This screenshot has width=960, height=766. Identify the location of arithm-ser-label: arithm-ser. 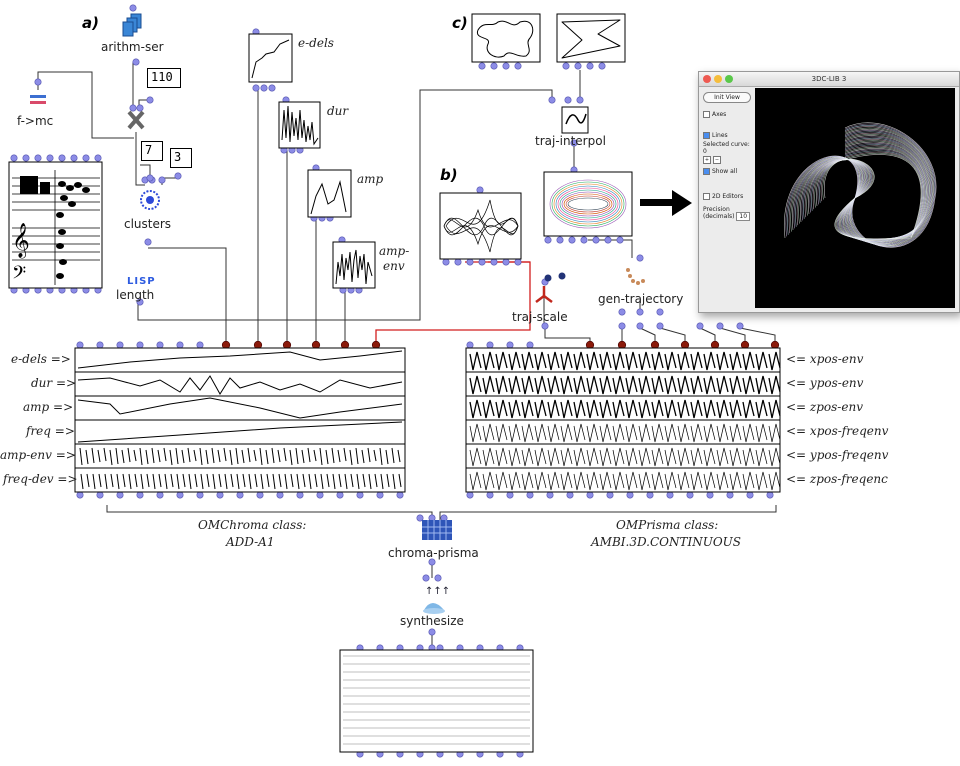
(132, 47).